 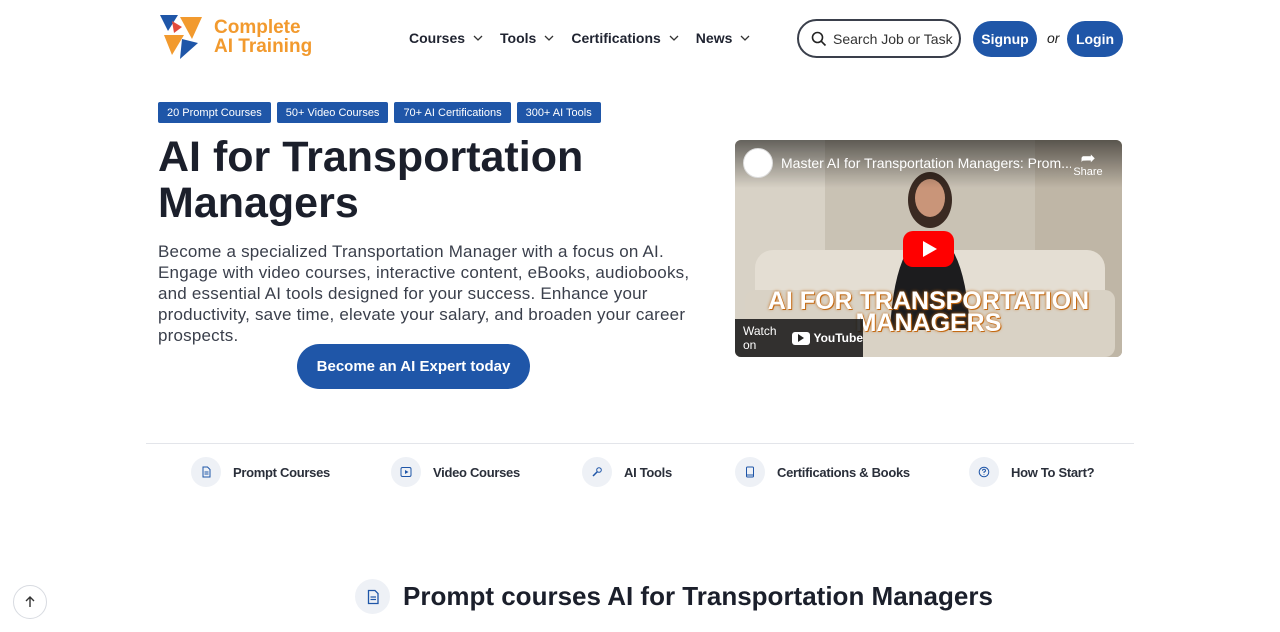 I want to click on watch-on-youtube: Watch on YouTube, so click(x=799, y=338).